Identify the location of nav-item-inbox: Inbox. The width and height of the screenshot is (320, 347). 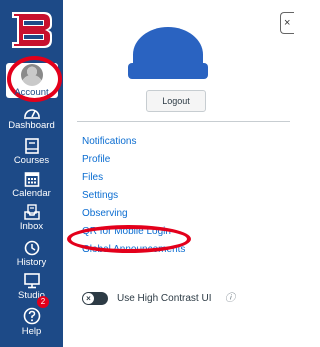
(31, 218).